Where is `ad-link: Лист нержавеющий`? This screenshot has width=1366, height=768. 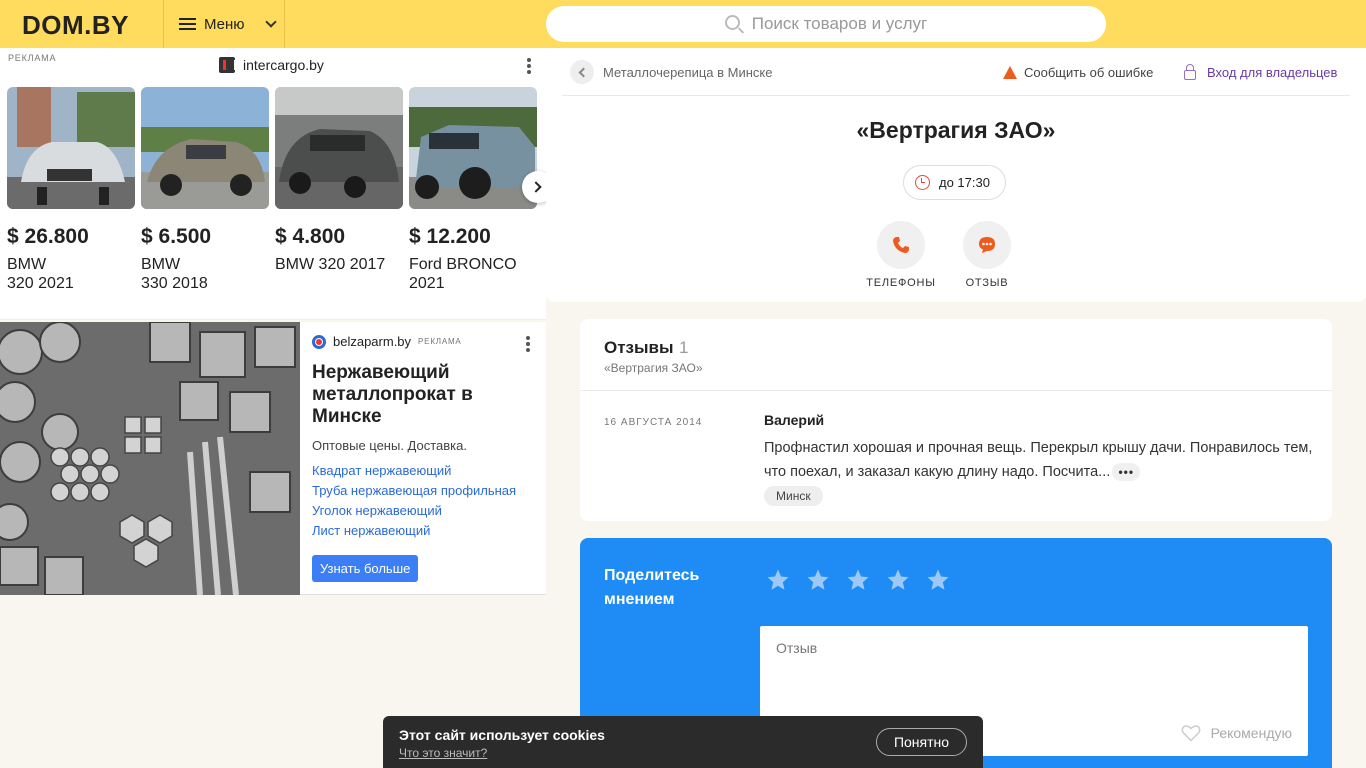 ad-link: Лист нержавеющий is located at coordinates (424, 531).